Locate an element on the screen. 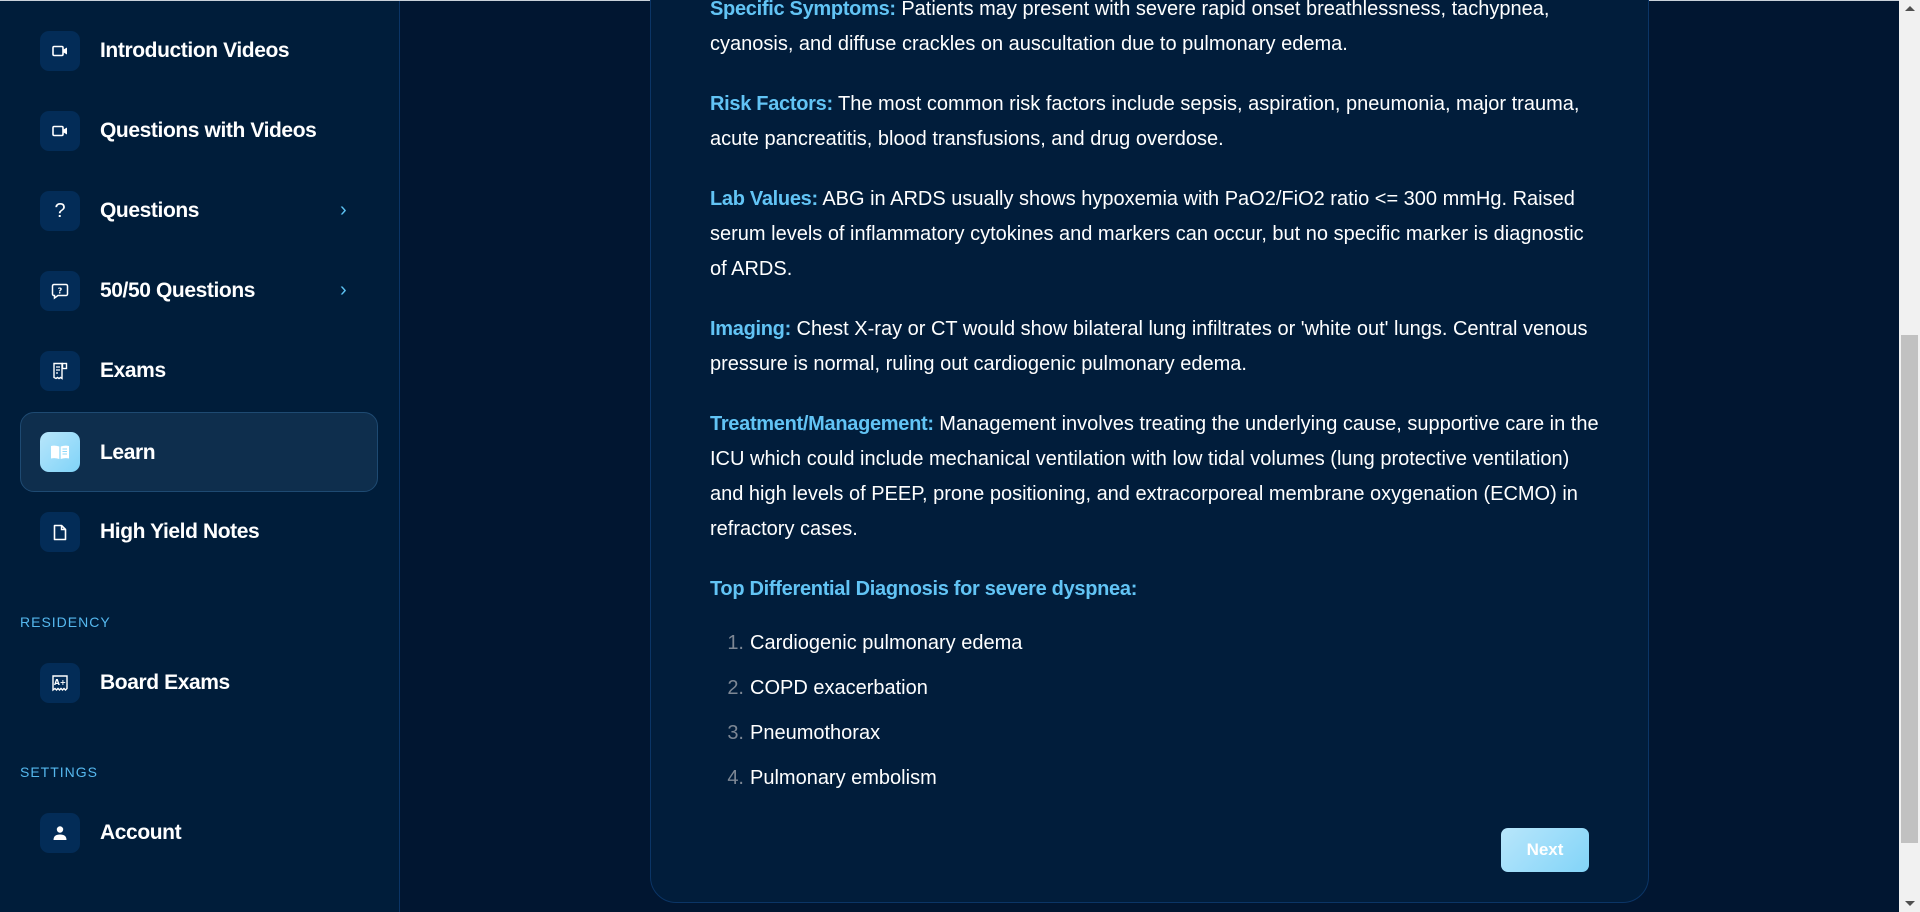  sidebar-item-label: Learn is located at coordinates (128, 452).